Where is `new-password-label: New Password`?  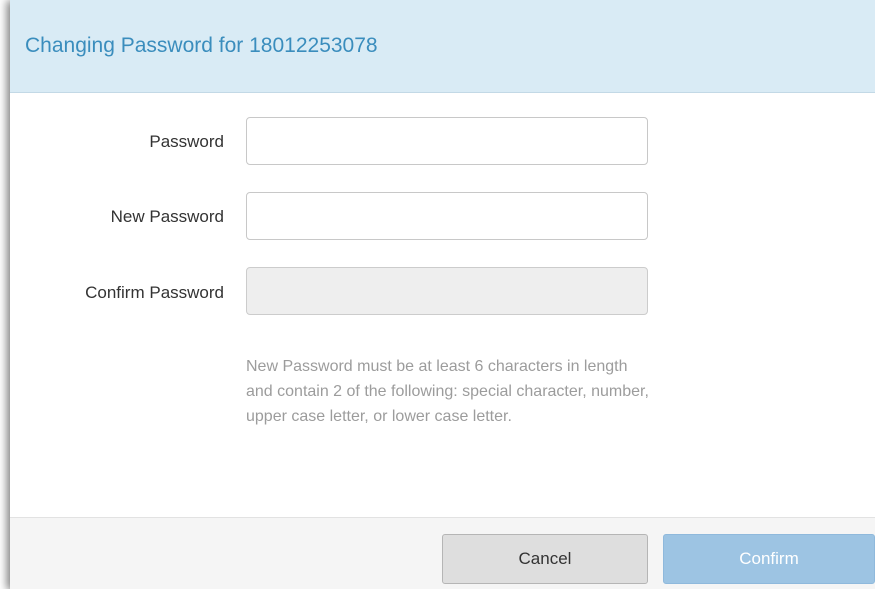 new-password-label: New Password is located at coordinates (167, 216).